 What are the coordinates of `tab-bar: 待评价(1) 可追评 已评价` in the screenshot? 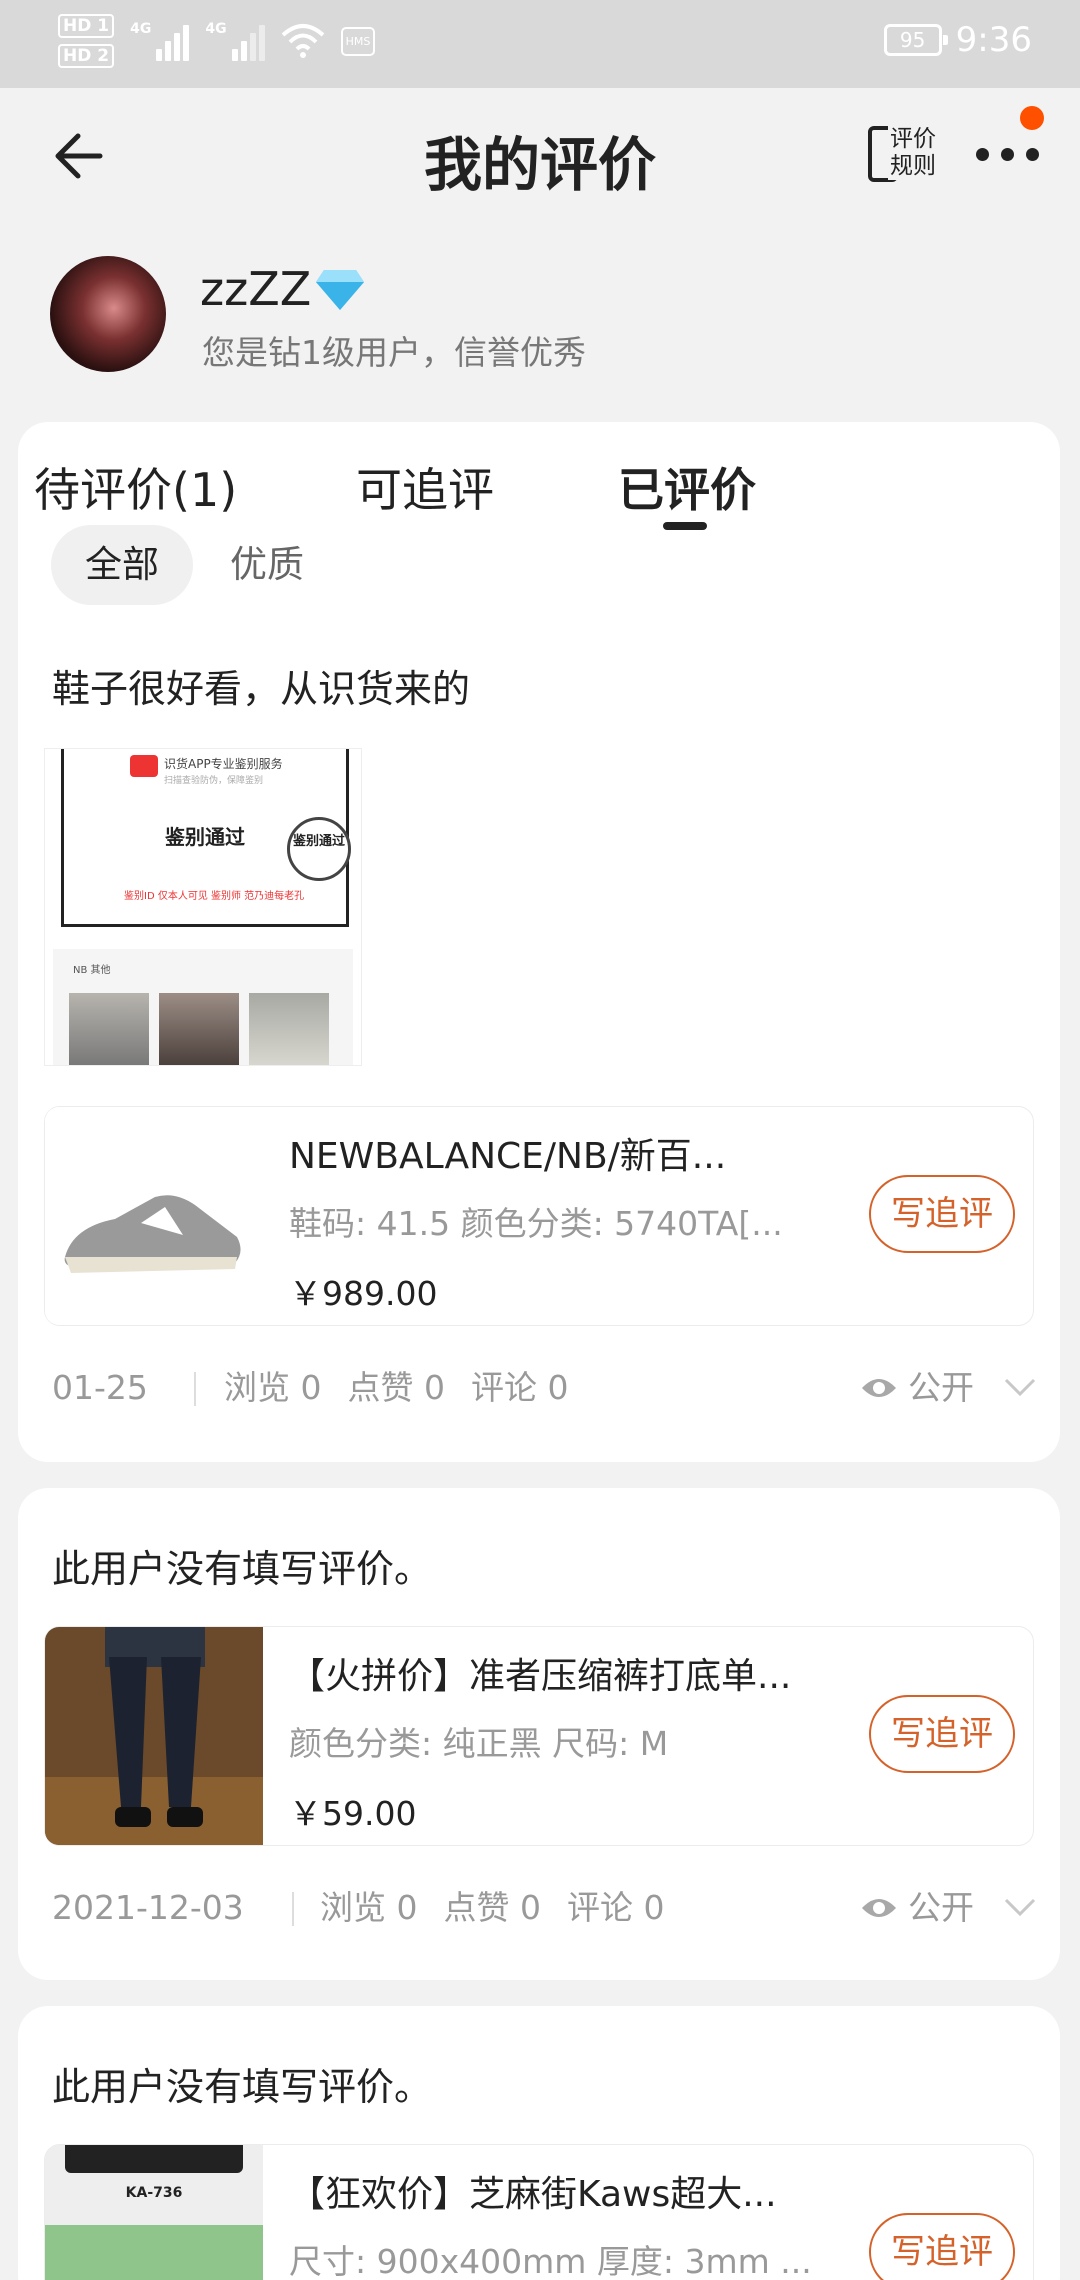 It's located at (539, 477).